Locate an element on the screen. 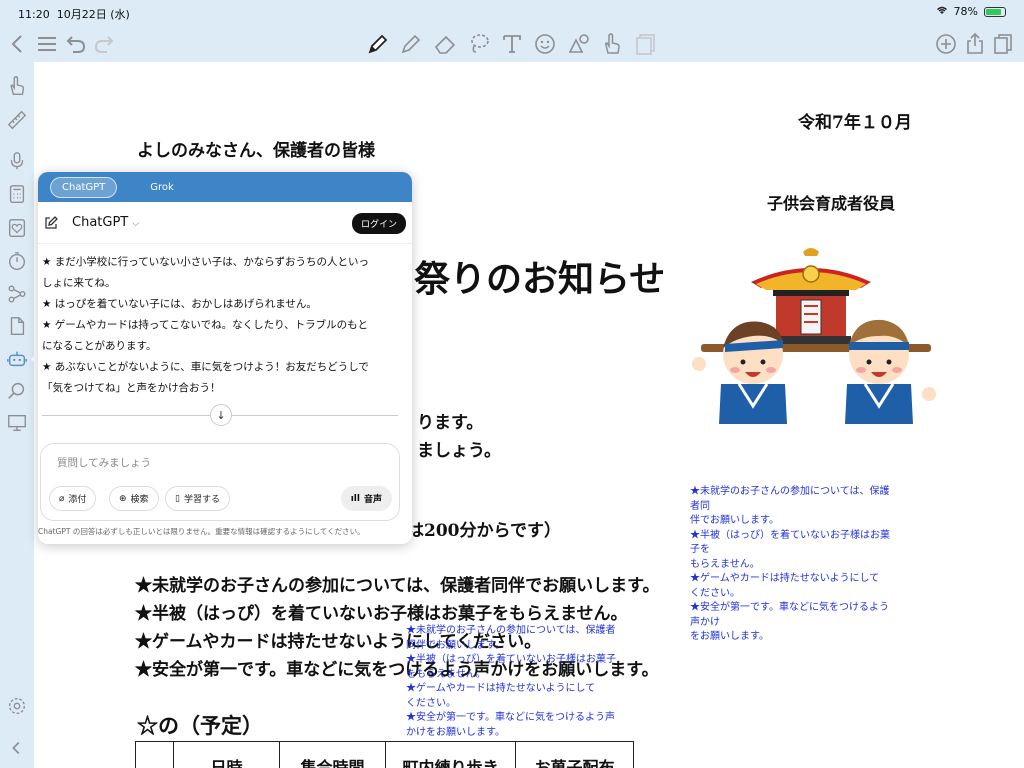 The image size is (1024, 768). voice-button: ıll 音声 is located at coordinates (366, 498).